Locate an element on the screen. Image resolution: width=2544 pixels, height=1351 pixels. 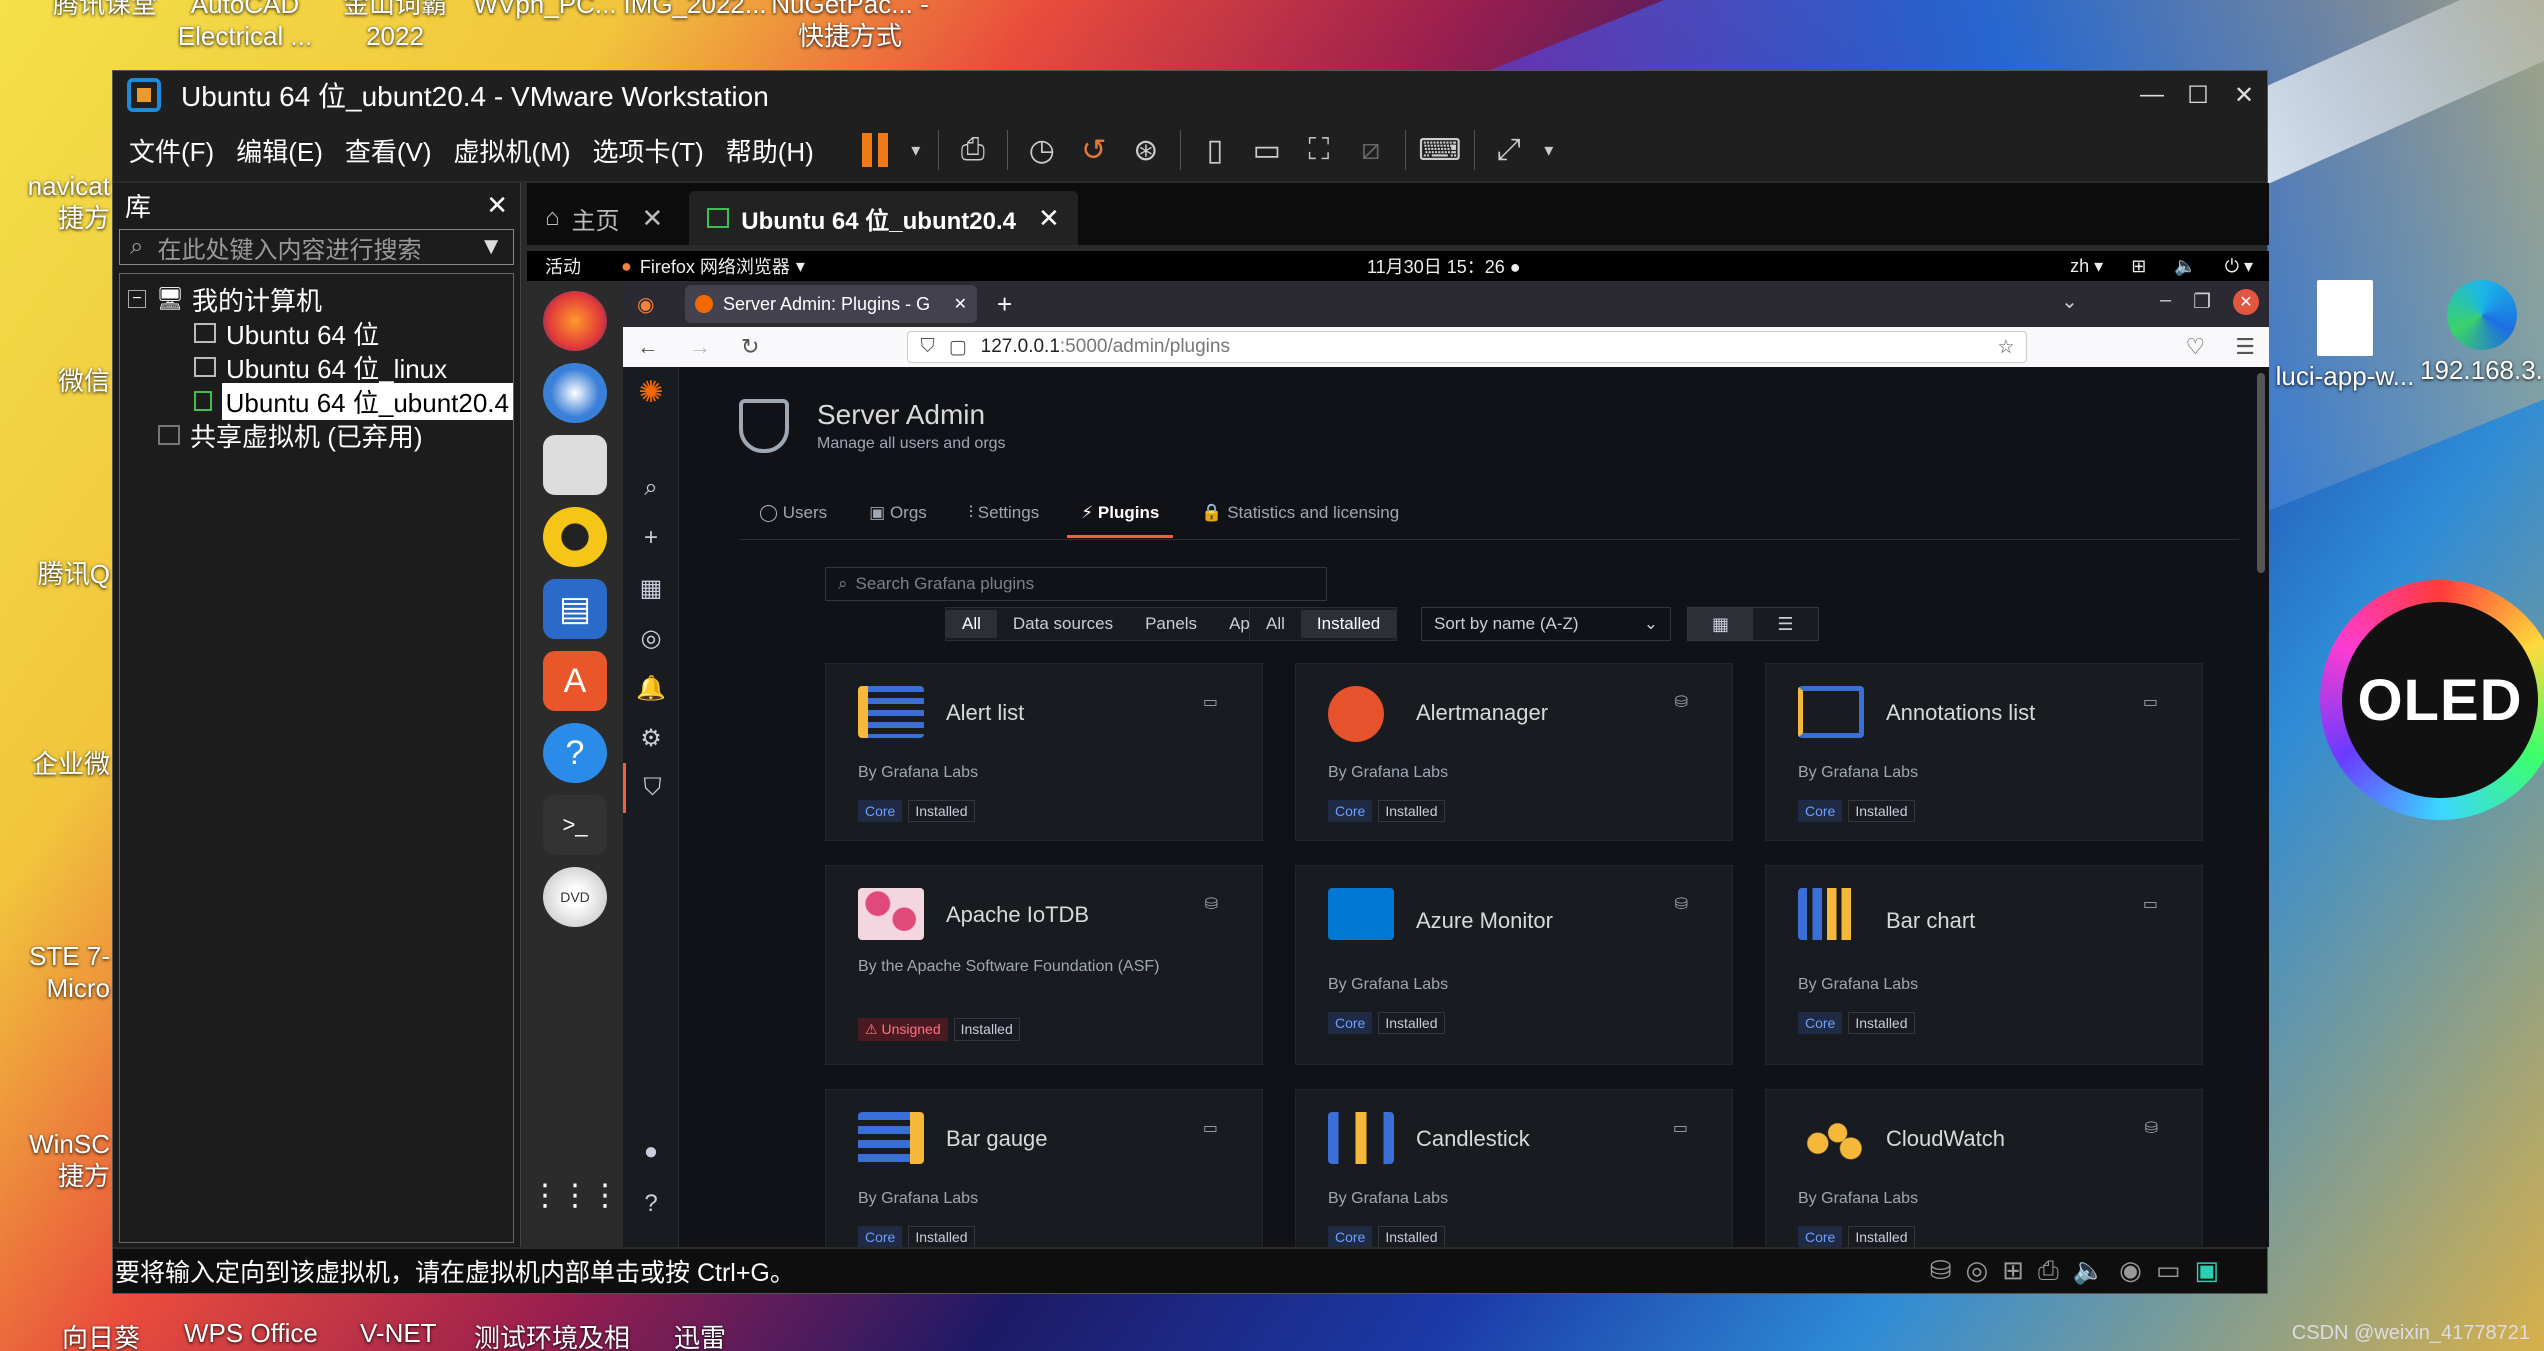
minimize-icon: – is located at coordinates (2165, 302).